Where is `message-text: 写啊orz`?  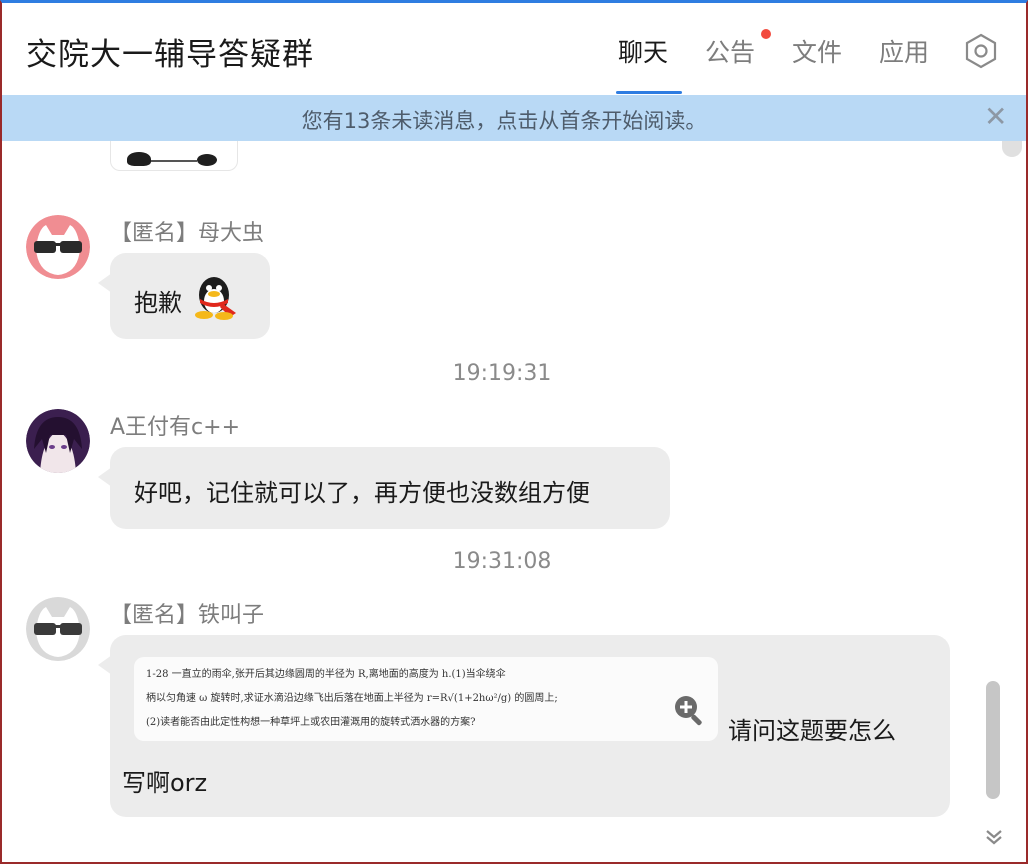
message-text: 写啊orz is located at coordinates (165, 783).